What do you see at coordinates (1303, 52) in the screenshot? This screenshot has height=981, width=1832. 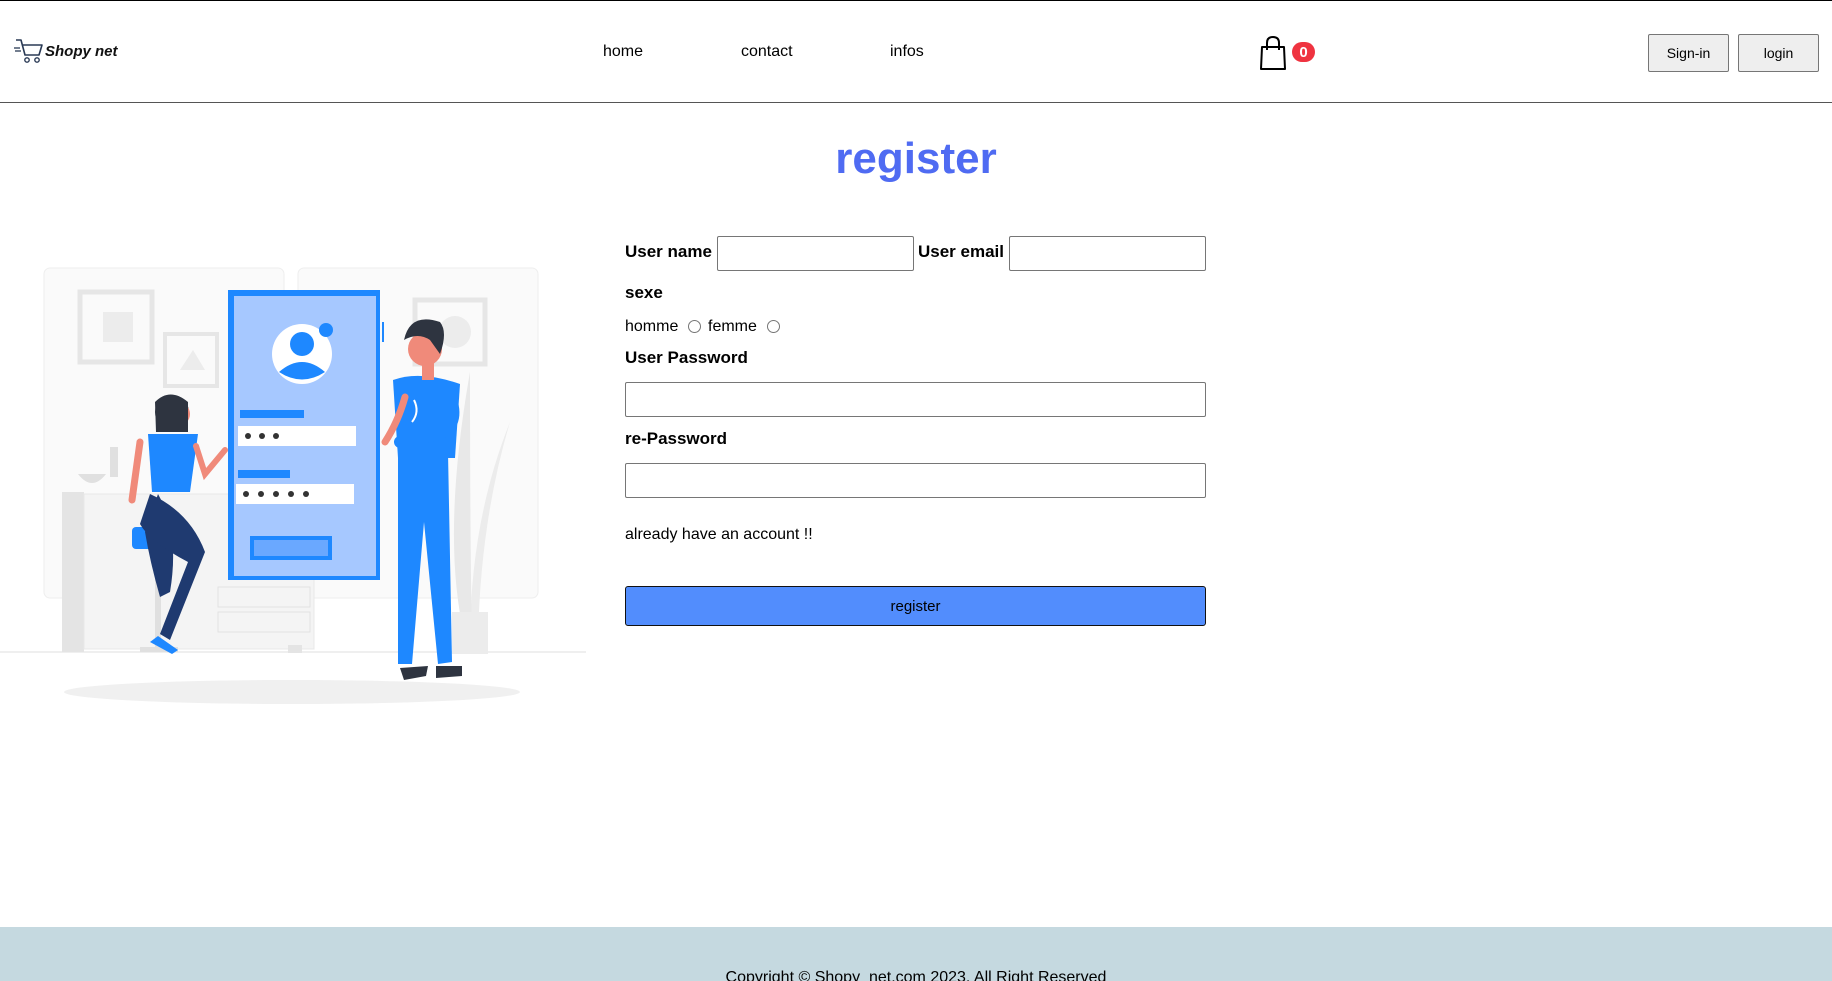 I see `cart-count-badge: 0` at bounding box center [1303, 52].